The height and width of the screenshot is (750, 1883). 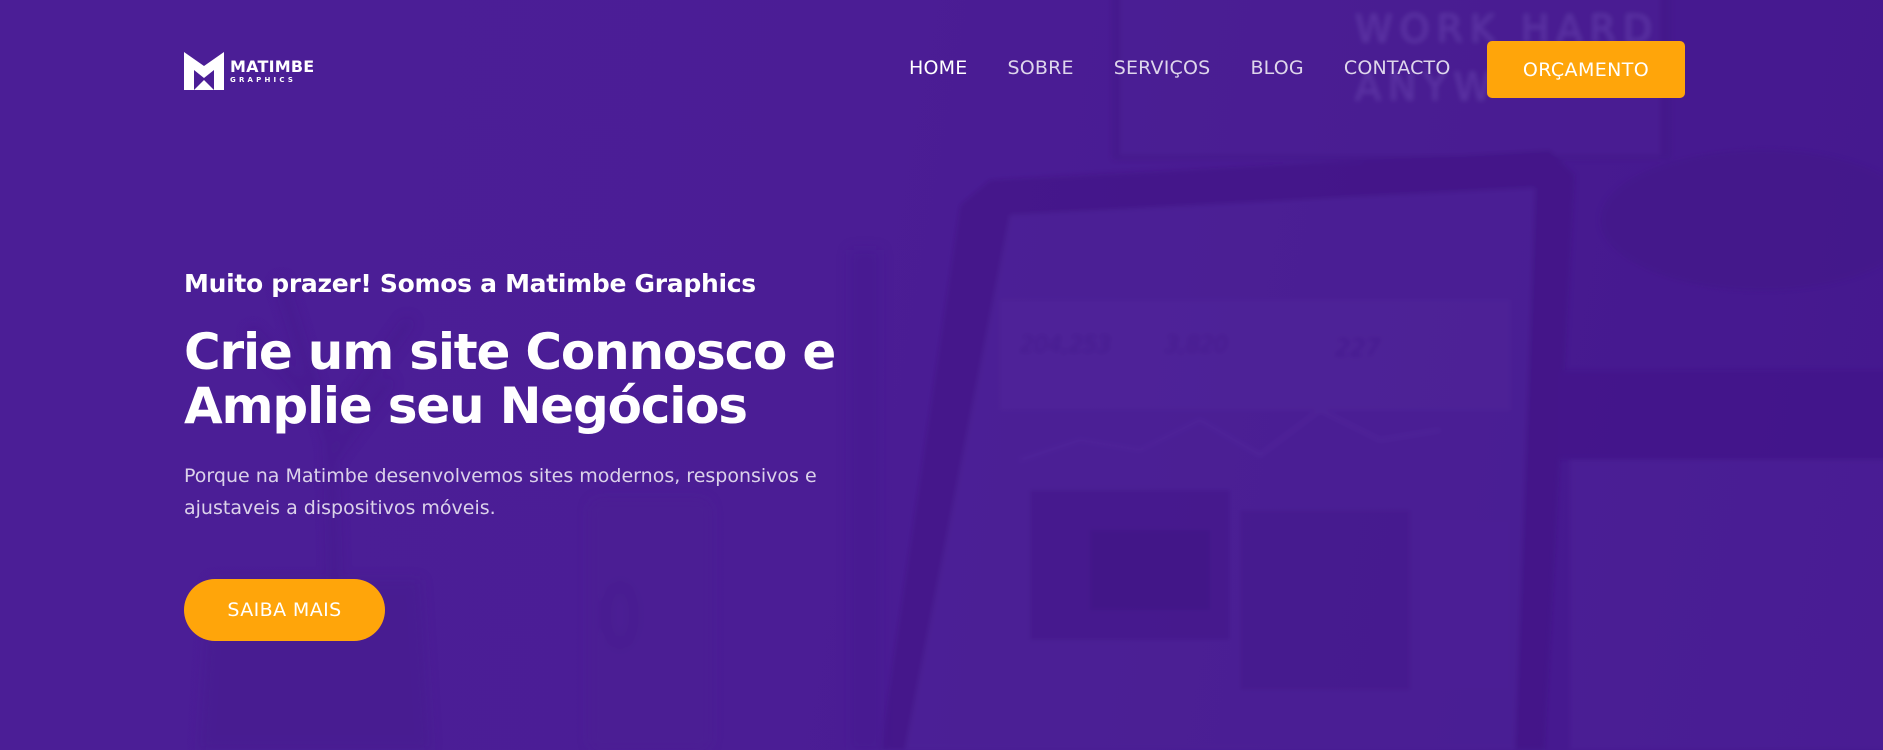 I want to click on main-nav: HOME SOBRE SERVIÇOS BLOG CONTACTO, so click(x=1180, y=68).